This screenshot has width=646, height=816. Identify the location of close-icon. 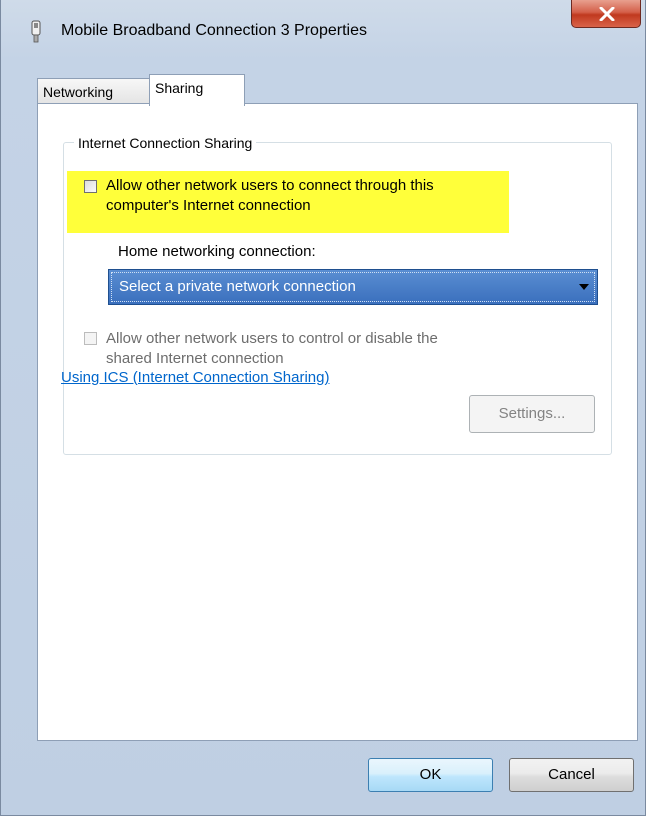
(607, 14).